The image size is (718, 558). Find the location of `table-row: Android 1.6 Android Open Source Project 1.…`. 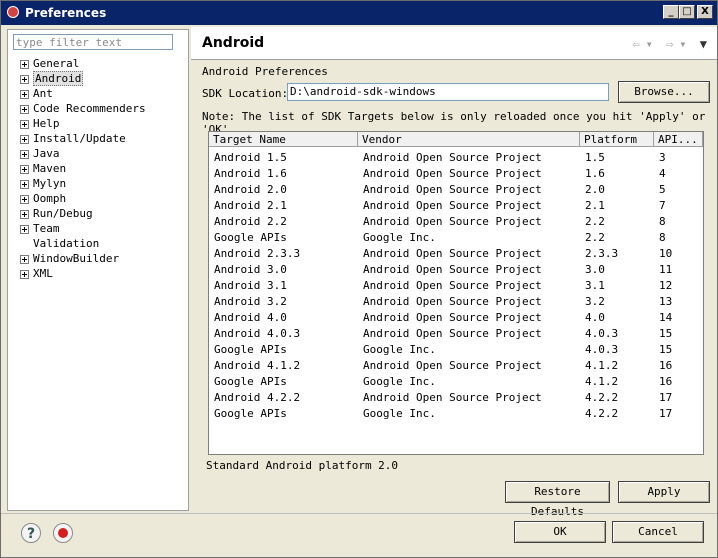

table-row: Android 1.6 Android Open Source Project 1.… is located at coordinates (456, 174).